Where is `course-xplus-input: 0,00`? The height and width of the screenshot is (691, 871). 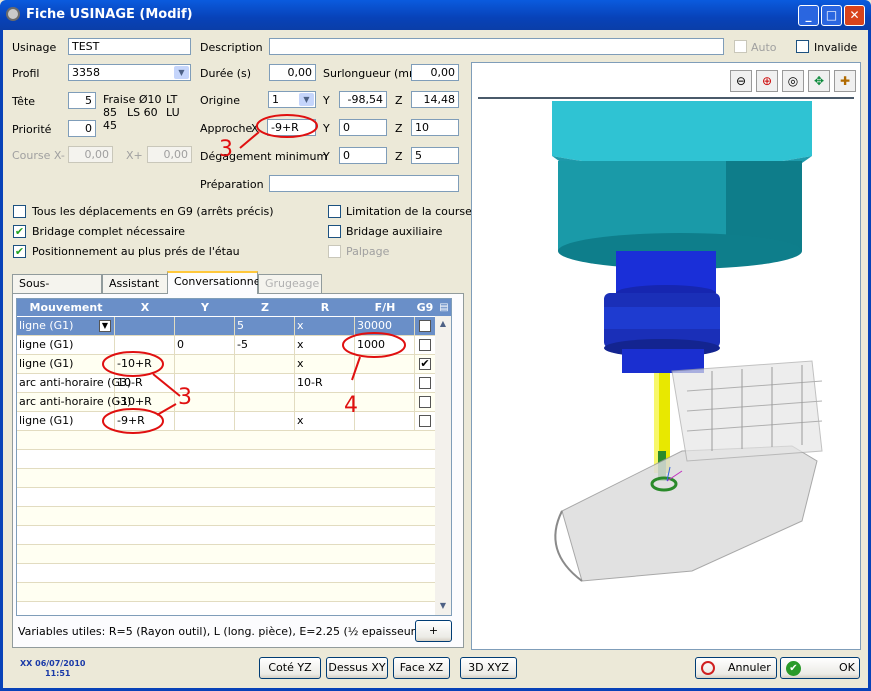
course-xplus-input: 0,00 is located at coordinates (169, 154).